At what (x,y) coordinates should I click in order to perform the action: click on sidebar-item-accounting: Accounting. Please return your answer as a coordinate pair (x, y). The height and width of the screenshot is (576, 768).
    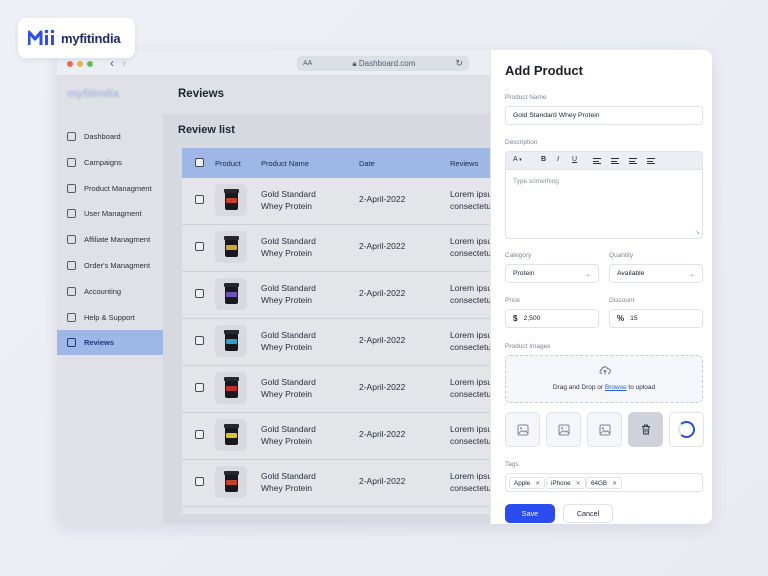
    Looking at the image, I should click on (110, 291).